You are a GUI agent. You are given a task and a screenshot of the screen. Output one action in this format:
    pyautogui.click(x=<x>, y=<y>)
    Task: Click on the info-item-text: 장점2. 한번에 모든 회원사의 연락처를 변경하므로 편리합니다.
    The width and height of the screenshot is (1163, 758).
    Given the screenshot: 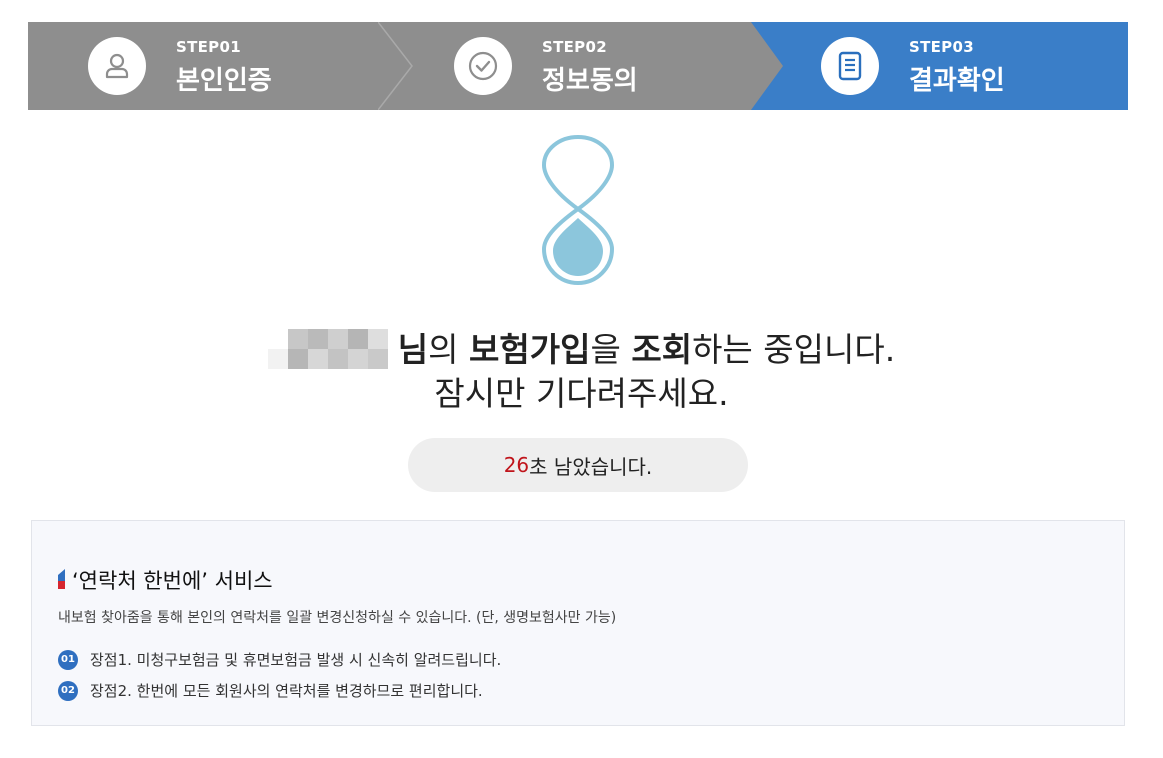 What is the action you would take?
    pyautogui.click(x=286, y=691)
    